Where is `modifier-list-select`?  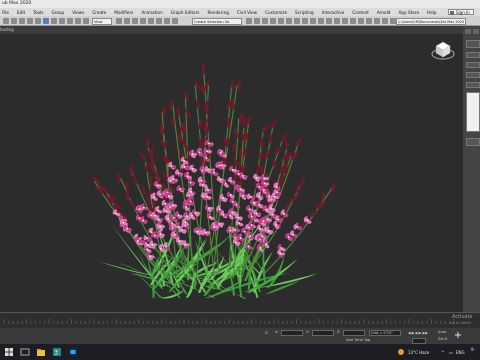 modifier-list-select is located at coordinates (473, 55).